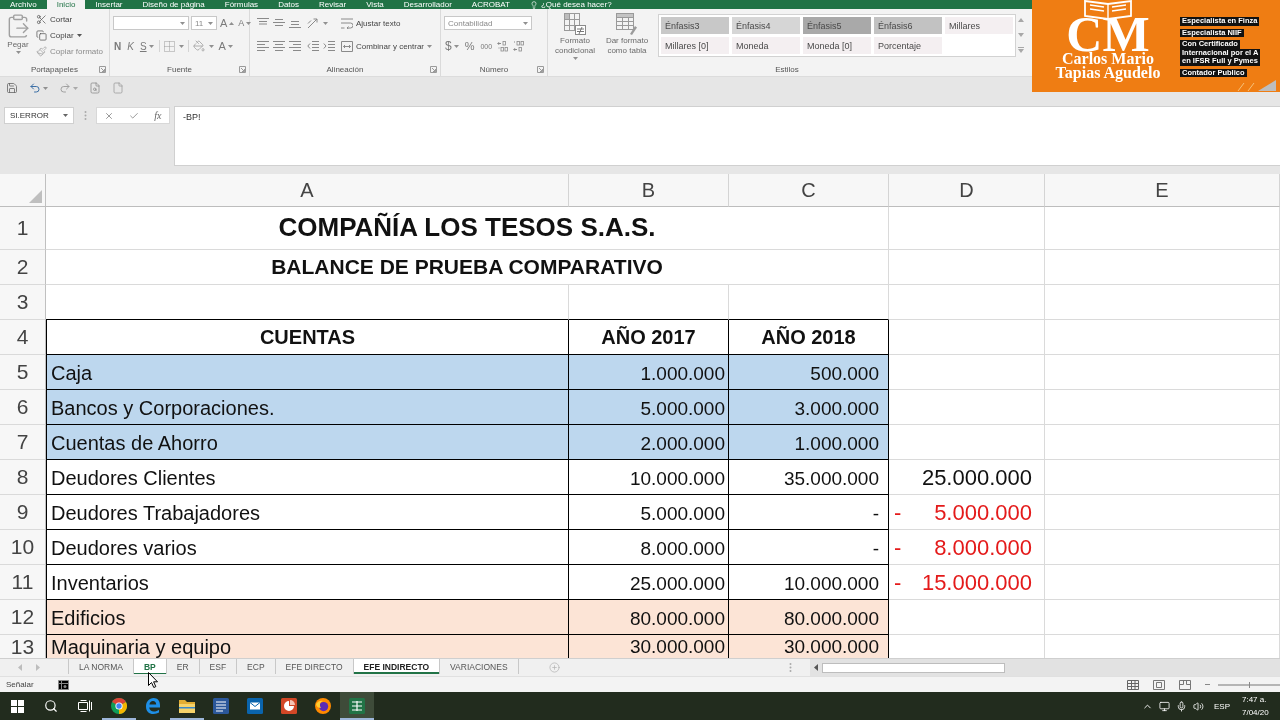  Describe the element at coordinates (101, 666) in the screenshot. I see `sheet-tab: LA NORMA` at that location.